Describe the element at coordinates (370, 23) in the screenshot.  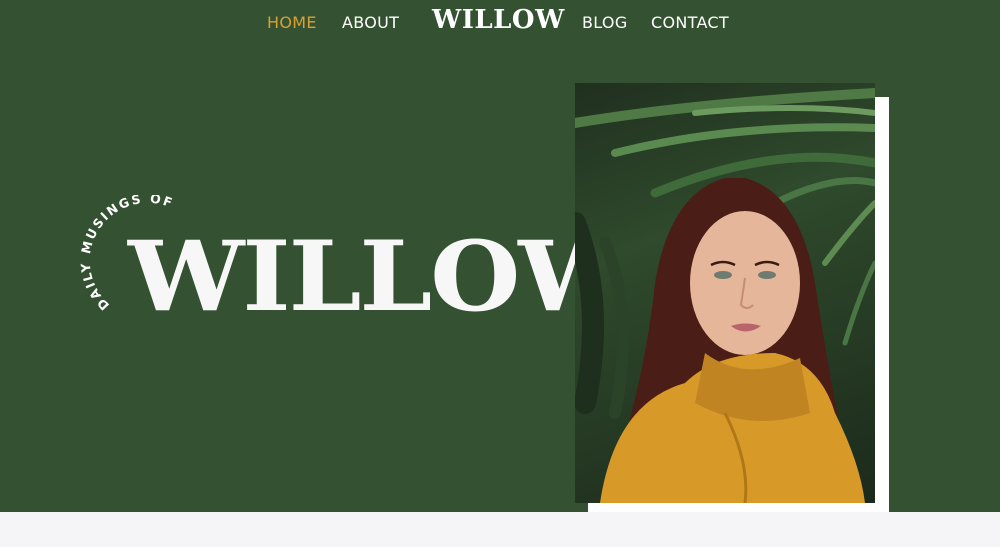
I see `nav-about-link: ABOUT` at that location.